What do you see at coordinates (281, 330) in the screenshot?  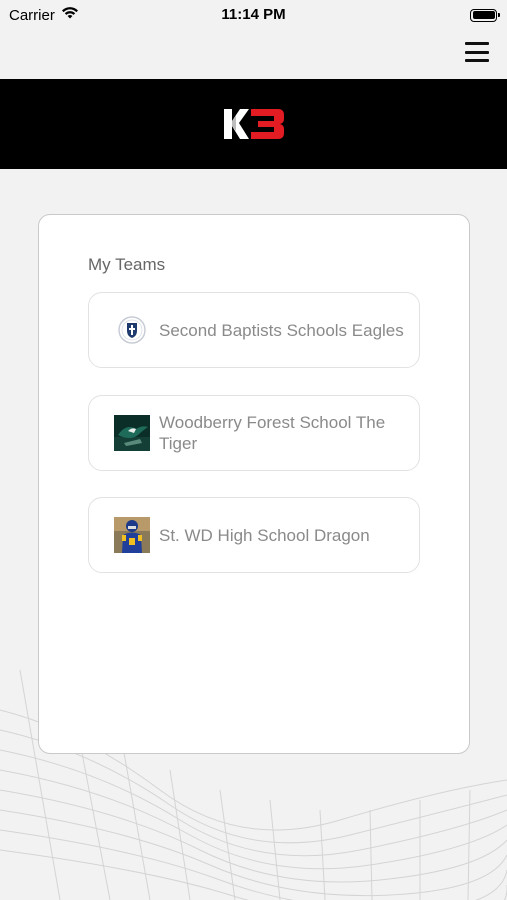 I see `team-name: Second Baptists Schools Eagles` at bounding box center [281, 330].